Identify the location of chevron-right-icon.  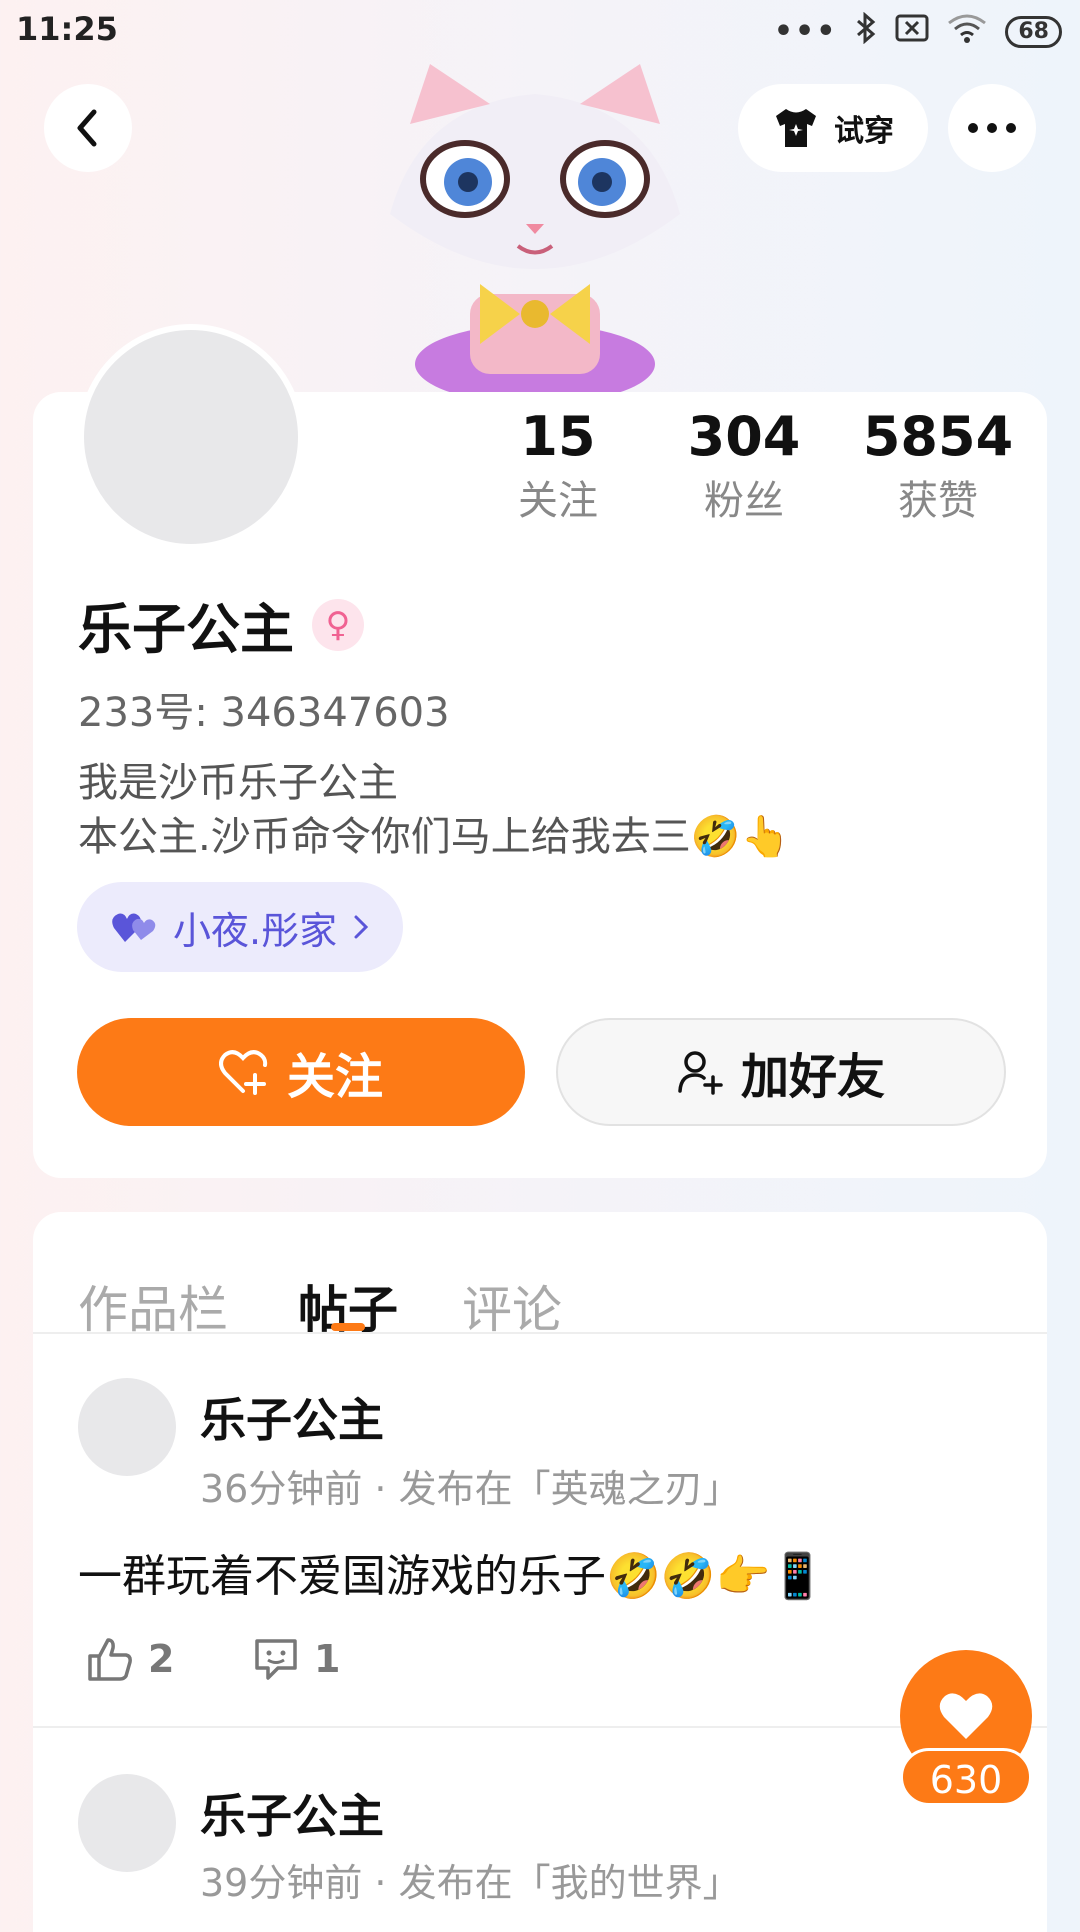
(361, 927).